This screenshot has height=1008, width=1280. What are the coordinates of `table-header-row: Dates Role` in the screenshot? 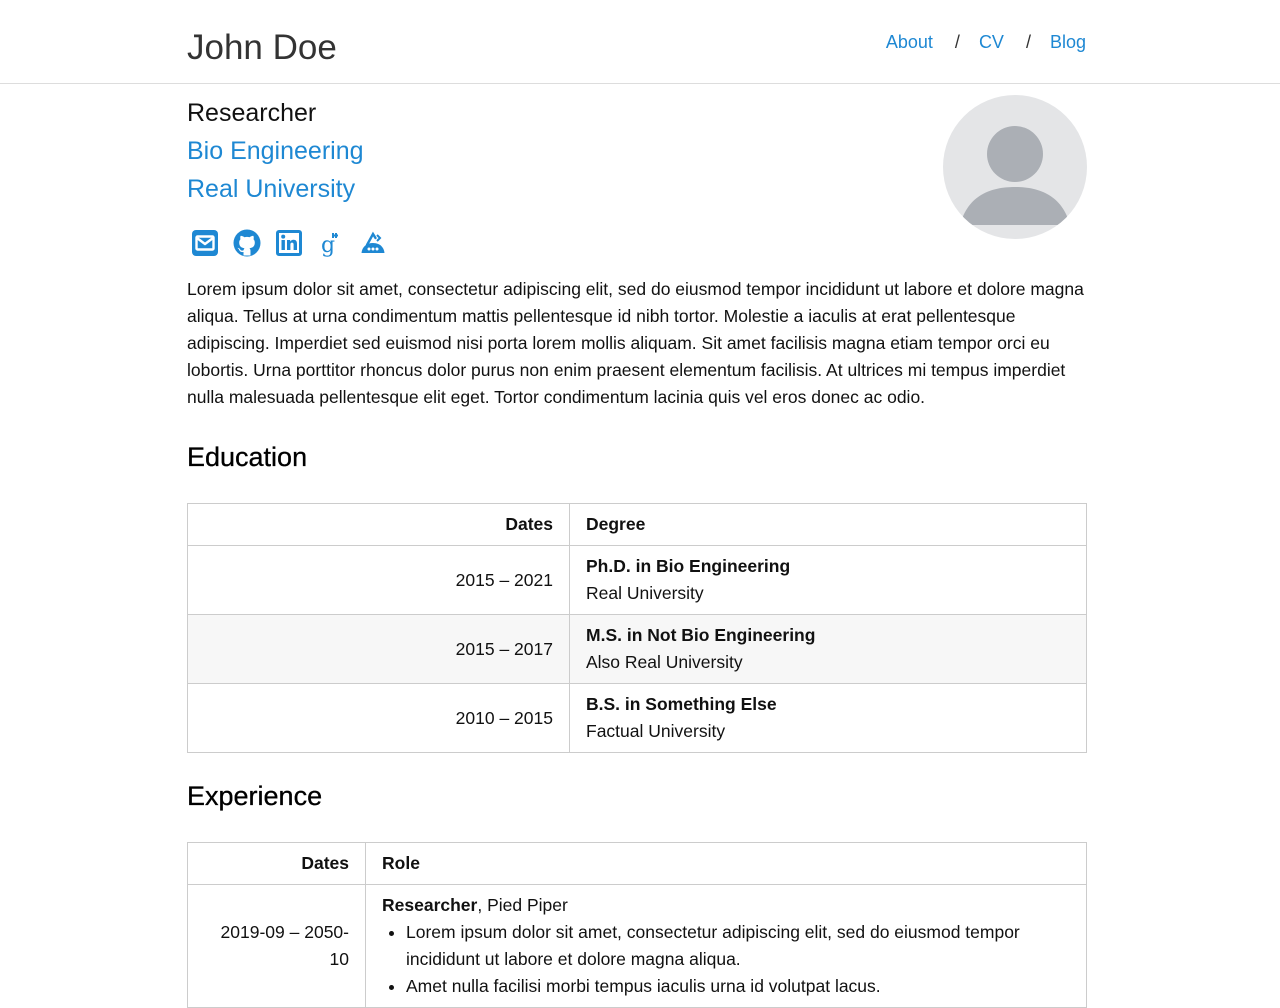 It's located at (637, 863).